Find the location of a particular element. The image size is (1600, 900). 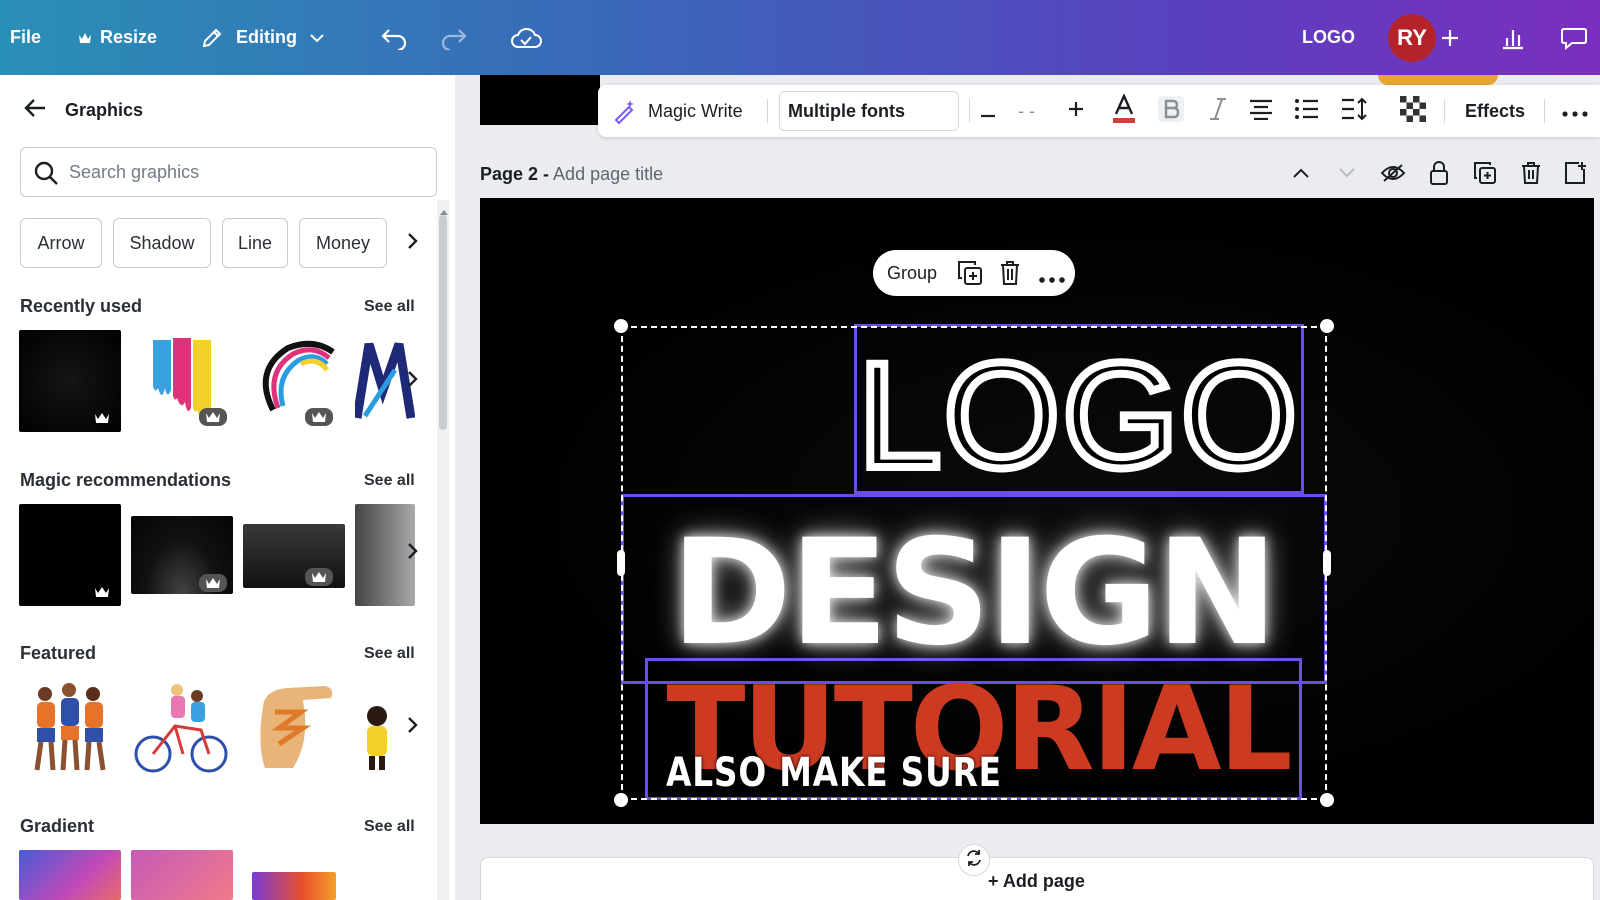

magic-recommendations-next-button is located at coordinates (412, 553).